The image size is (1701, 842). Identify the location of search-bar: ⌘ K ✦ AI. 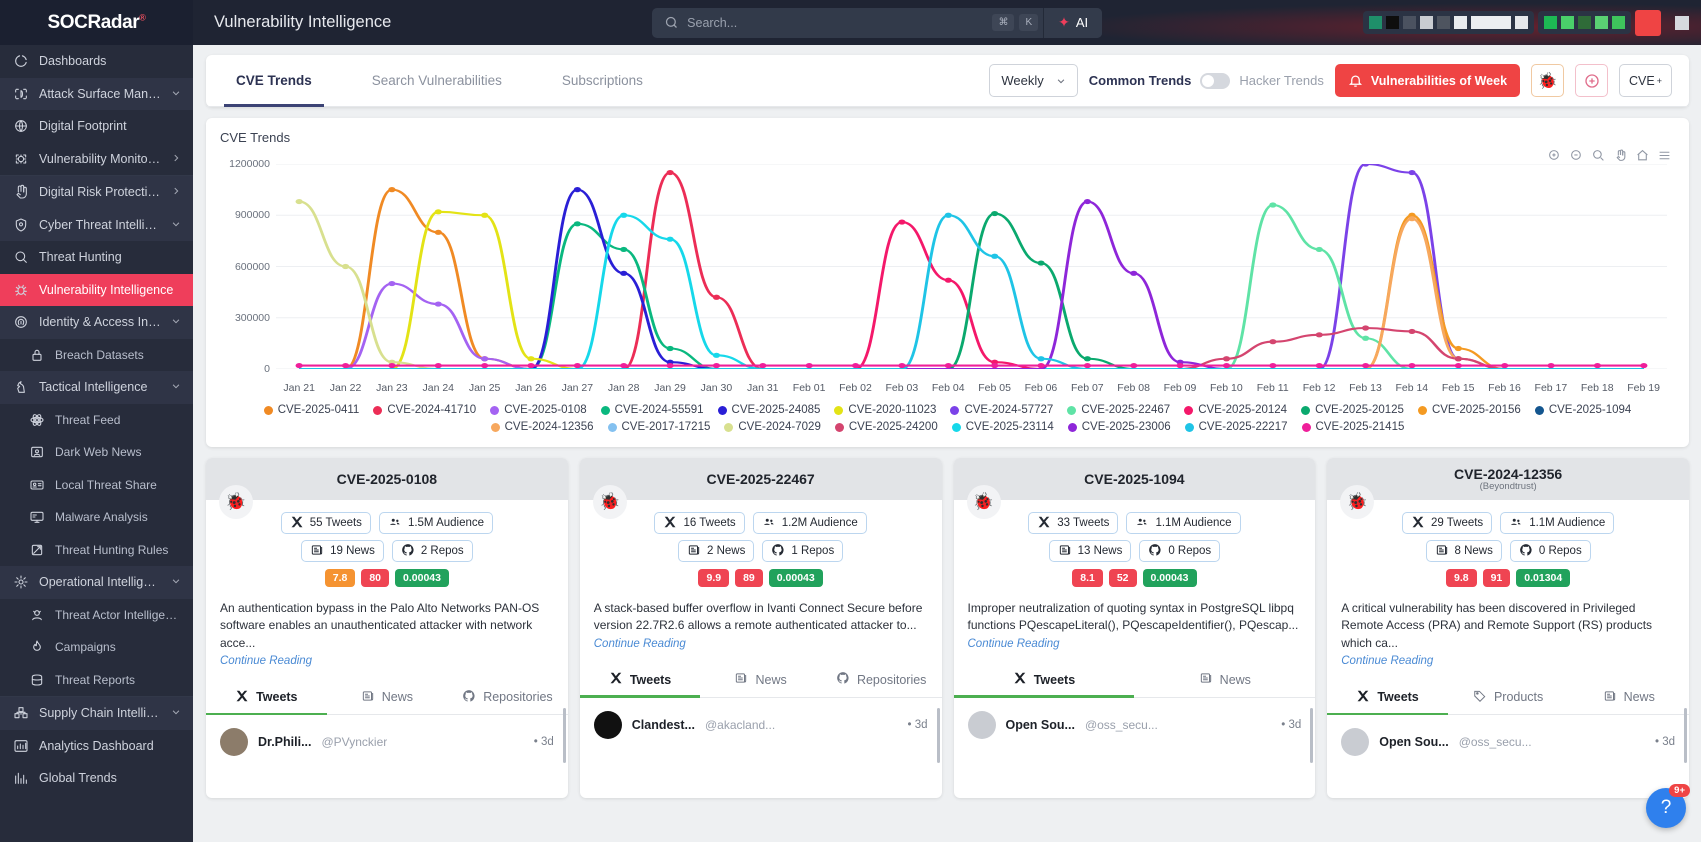
(877, 22).